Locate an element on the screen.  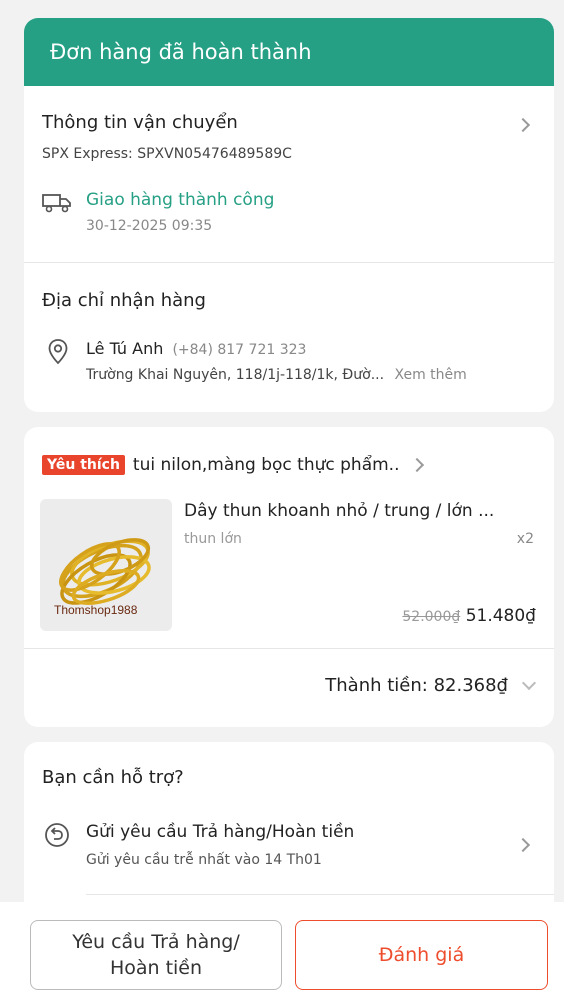
rate-button-label: Đánh giá is located at coordinates (421, 955).